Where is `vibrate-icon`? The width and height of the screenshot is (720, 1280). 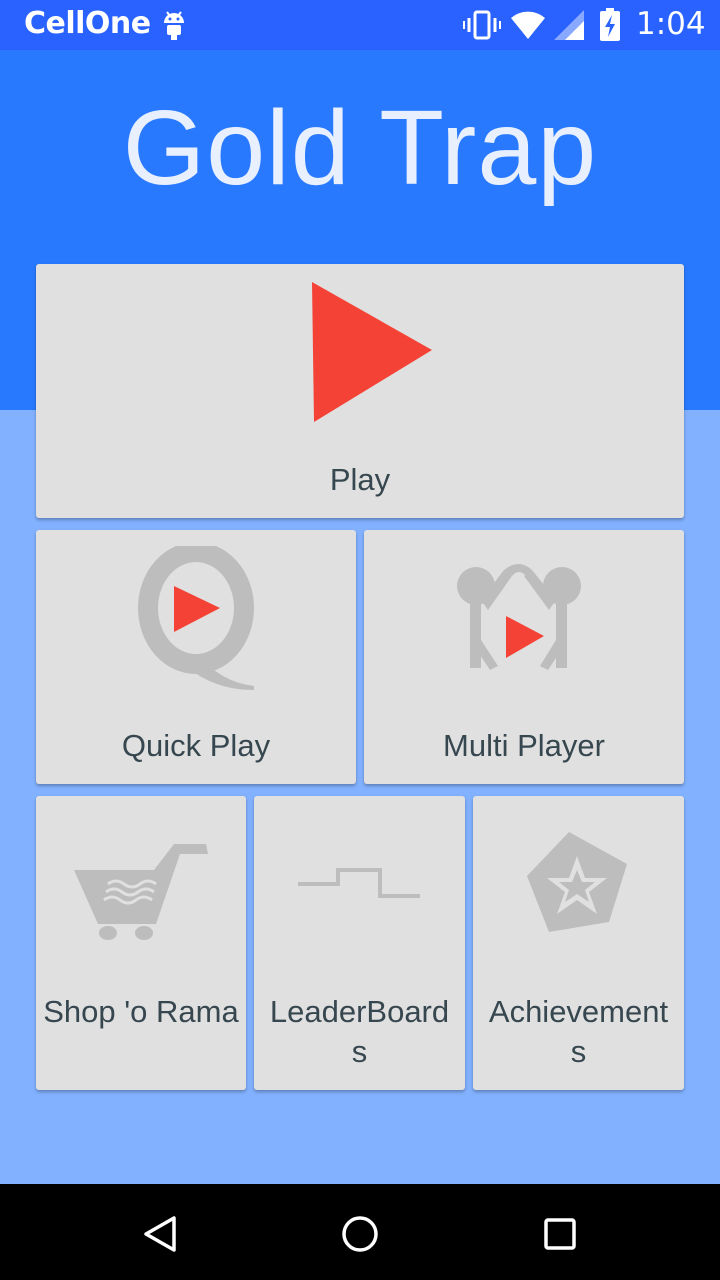
vibrate-icon is located at coordinates (482, 27).